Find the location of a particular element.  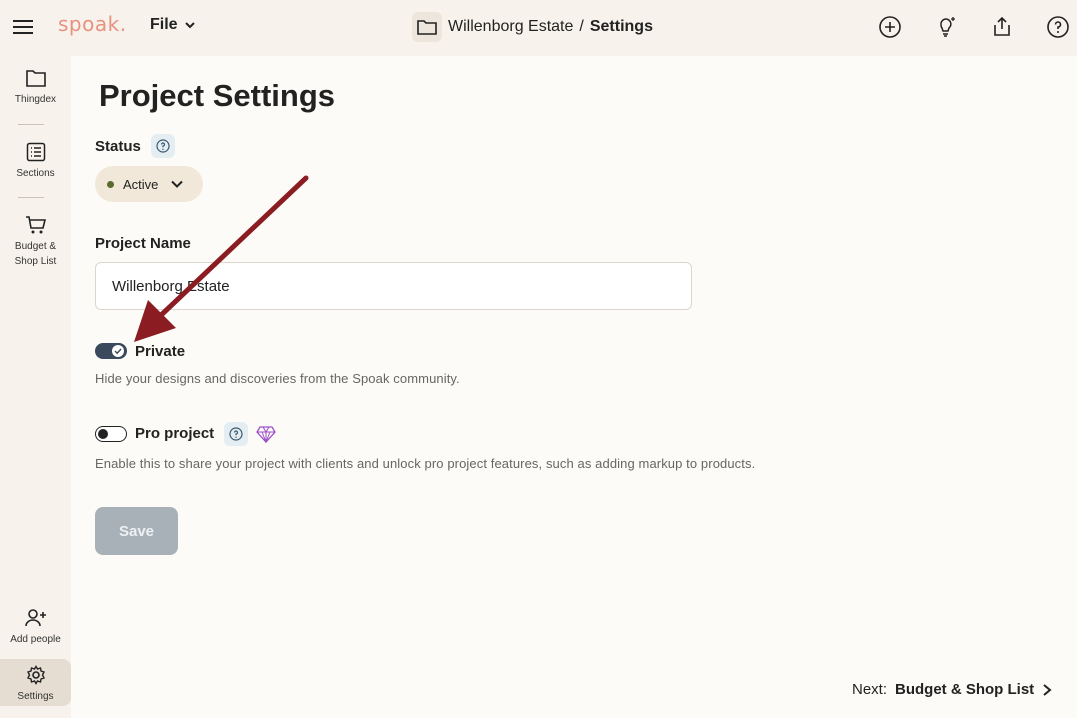

private-label: Private is located at coordinates (160, 351).